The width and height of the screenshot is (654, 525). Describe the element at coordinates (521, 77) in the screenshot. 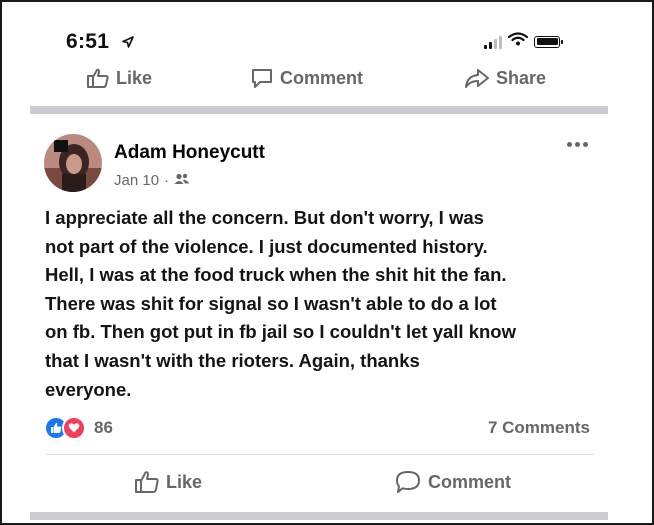

I see `share-label: Share` at that location.